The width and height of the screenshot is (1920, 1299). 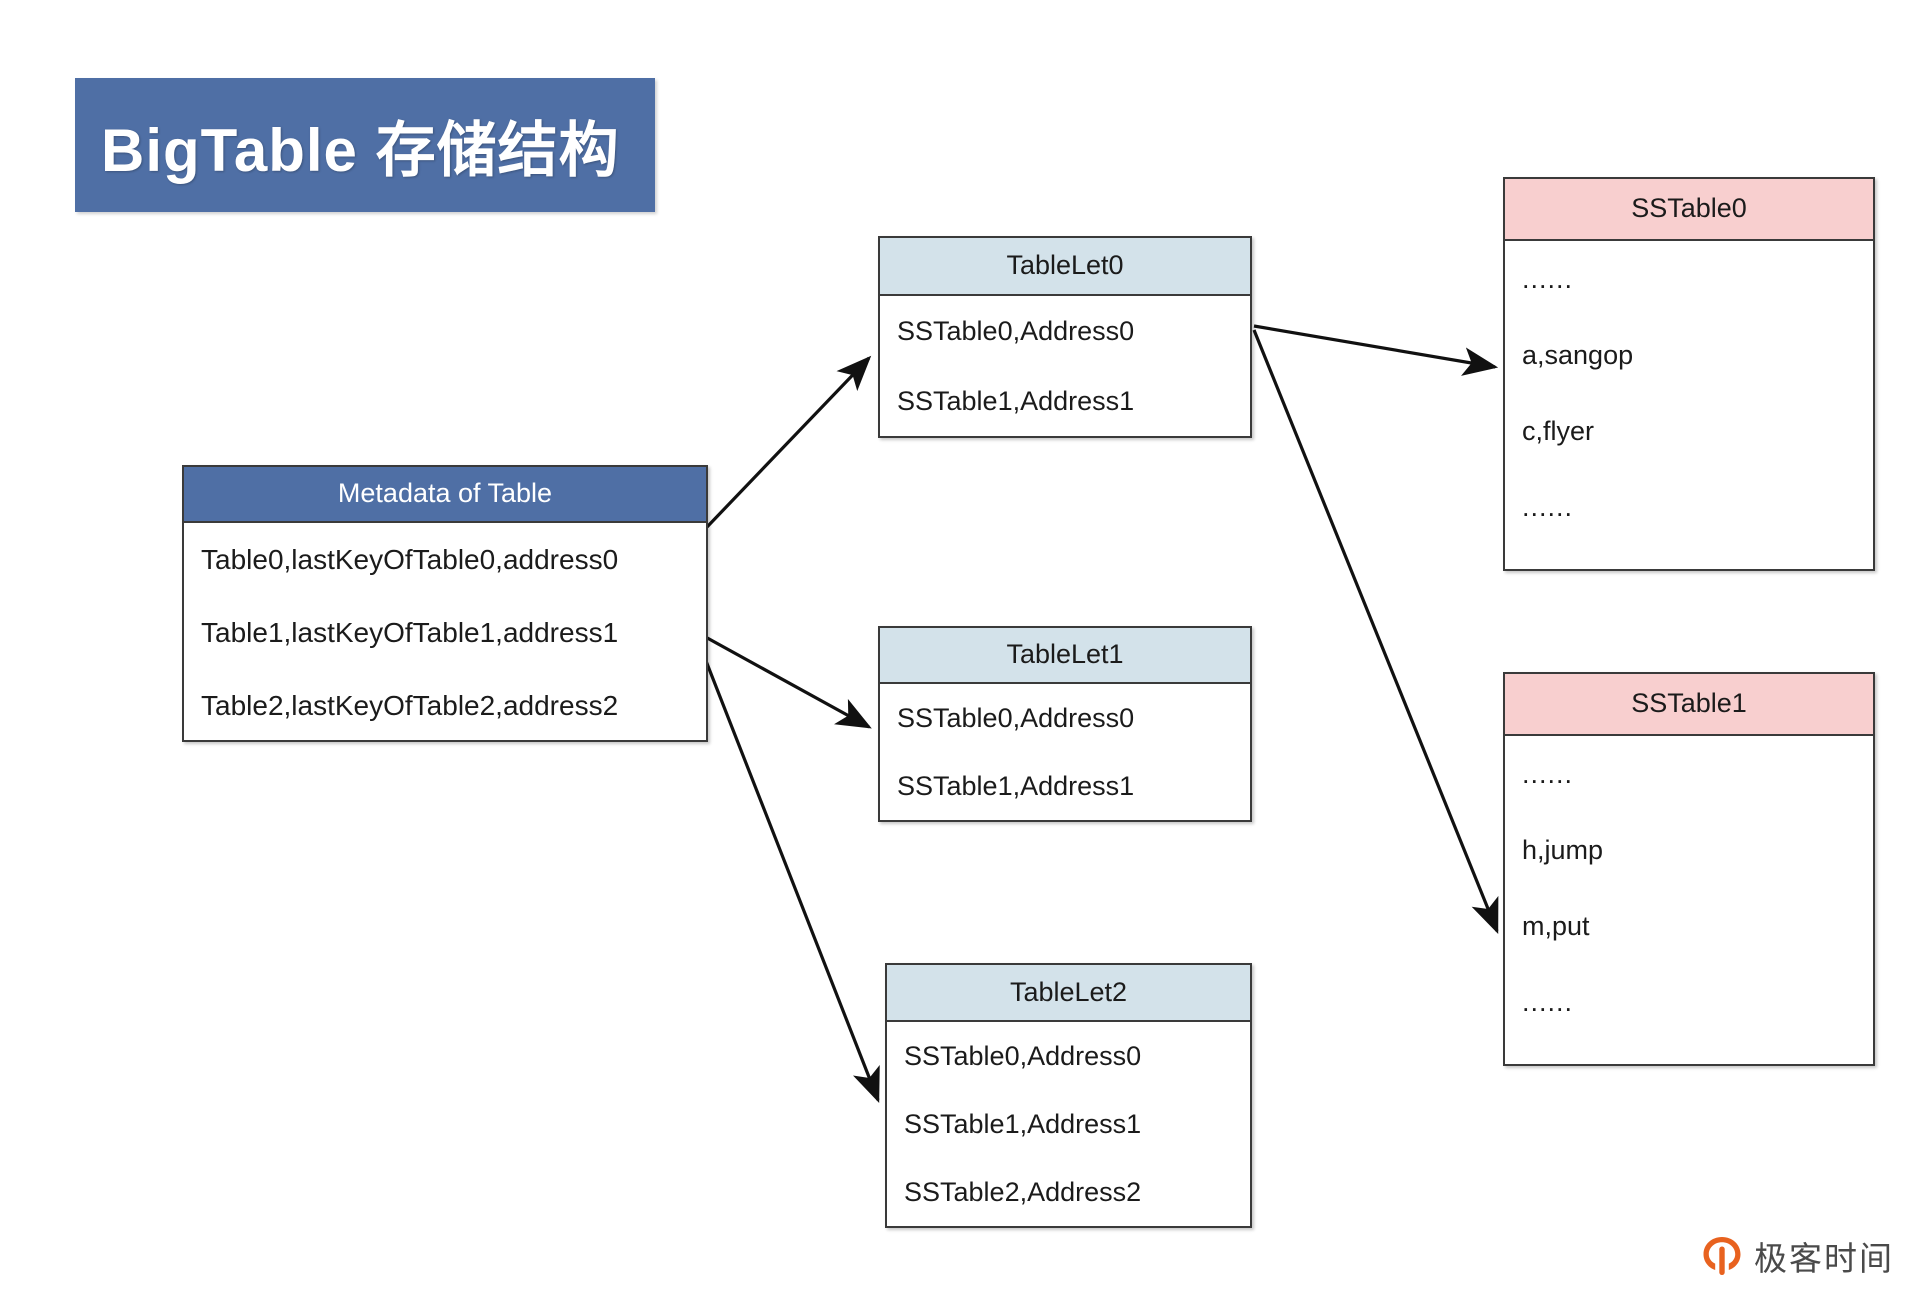 I want to click on arrow-metadata-to-tablelet0, so click(x=788, y=442).